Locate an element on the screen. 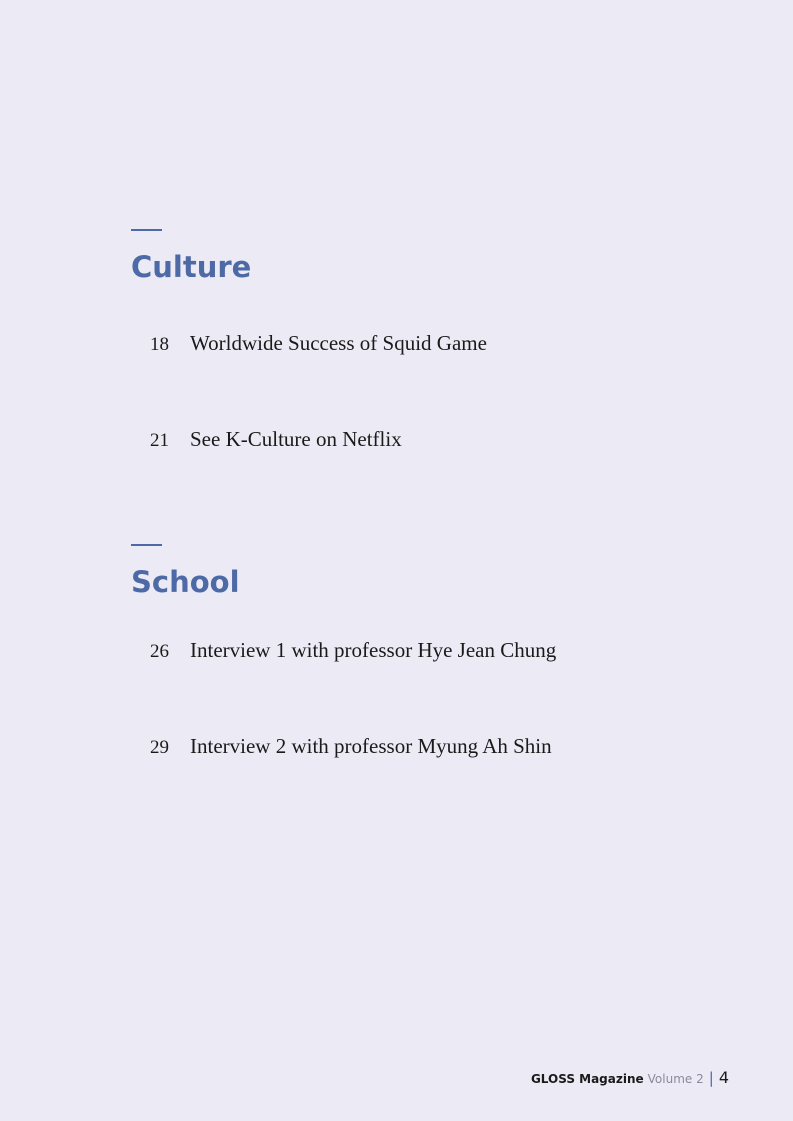  toc-page-number: 21 is located at coordinates (159, 440).